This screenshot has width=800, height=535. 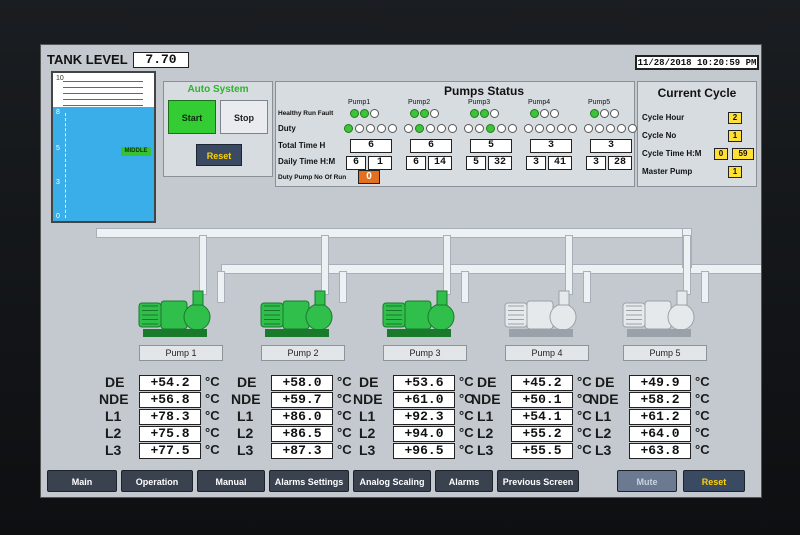 What do you see at coordinates (103, 164) in the screenshot?
I see `tank-fill` at bounding box center [103, 164].